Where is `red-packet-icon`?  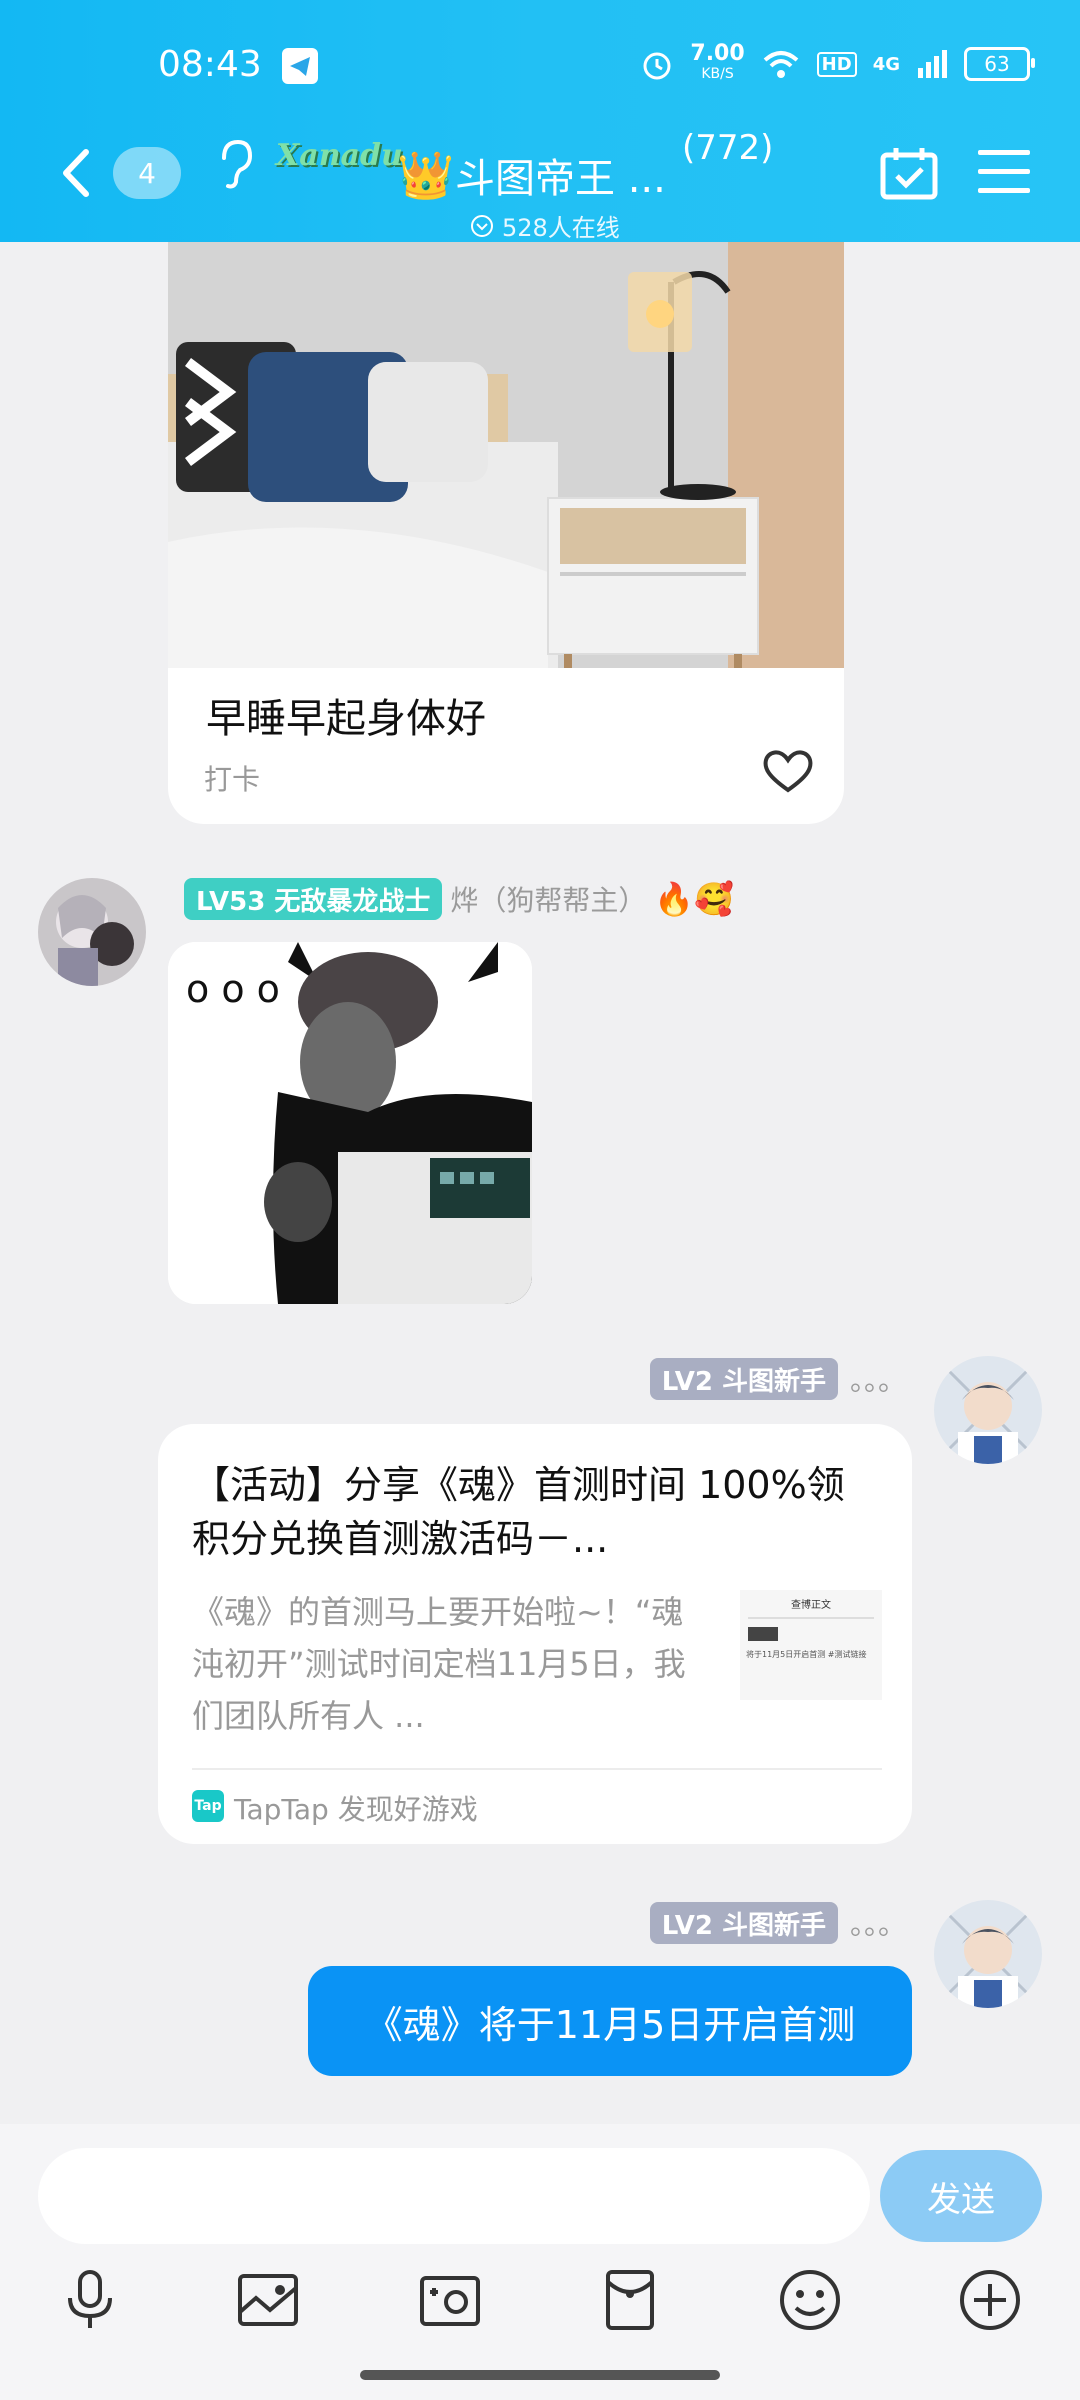
red-packet-icon is located at coordinates (630, 2300).